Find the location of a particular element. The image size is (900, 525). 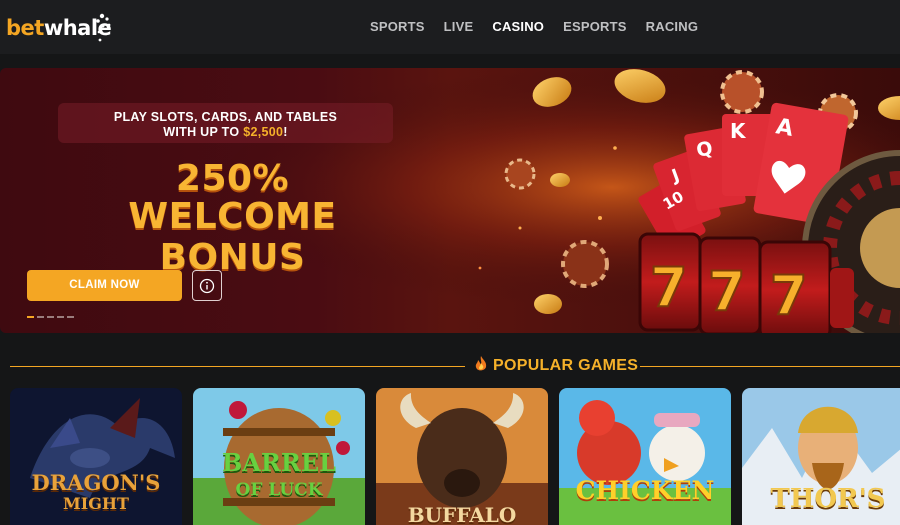

nav-live: LIVE is located at coordinates (459, 26).